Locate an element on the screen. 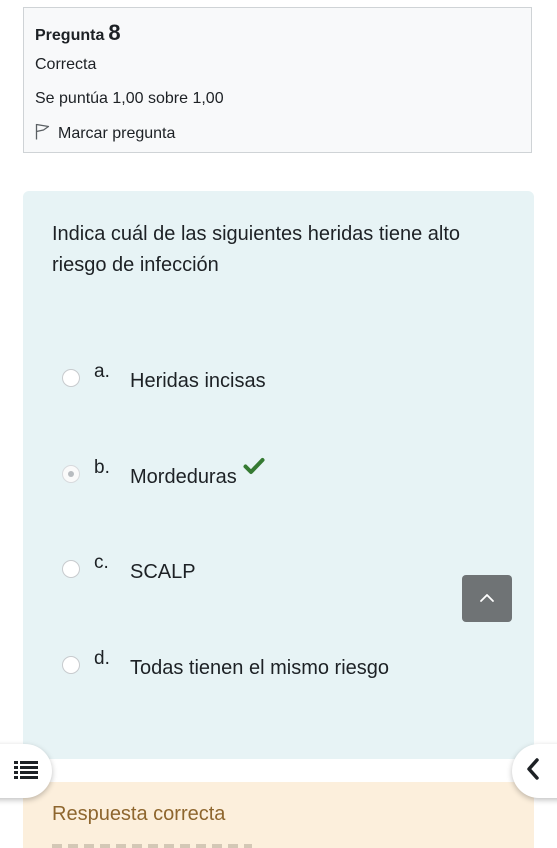 This screenshot has height=848, width=557. question-grade: Se puntúa 1,00 sobre 1,00 is located at coordinates (129, 98).